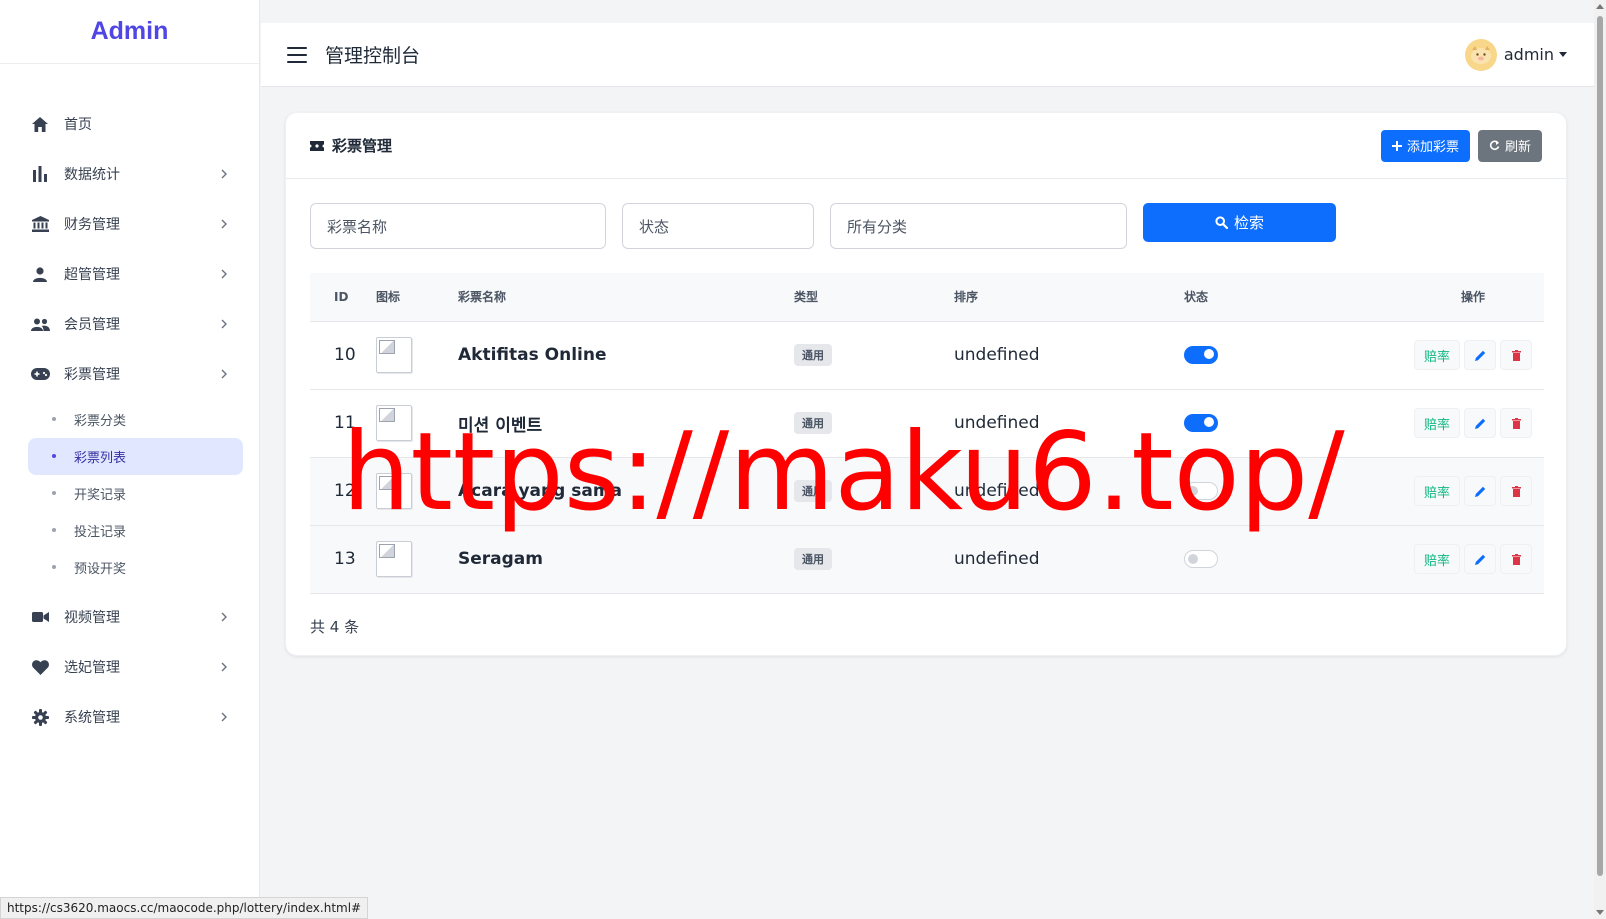 The image size is (1606, 919). I want to click on user-icon, so click(40, 274).